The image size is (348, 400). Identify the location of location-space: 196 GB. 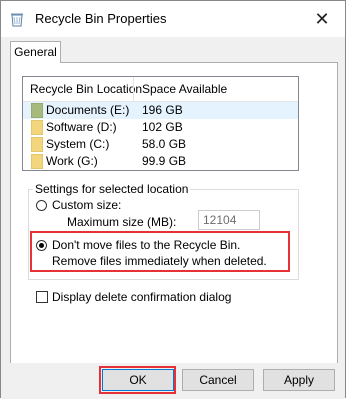
(162, 110).